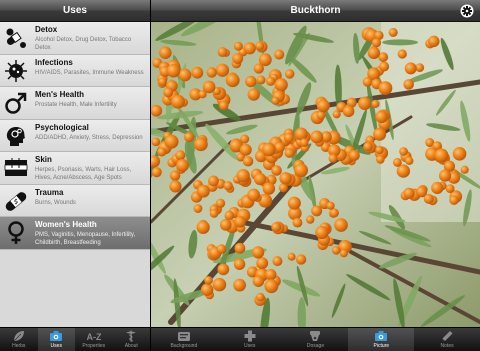 This screenshot has width=480, height=351. I want to click on leaf-icon, so click(18, 336).